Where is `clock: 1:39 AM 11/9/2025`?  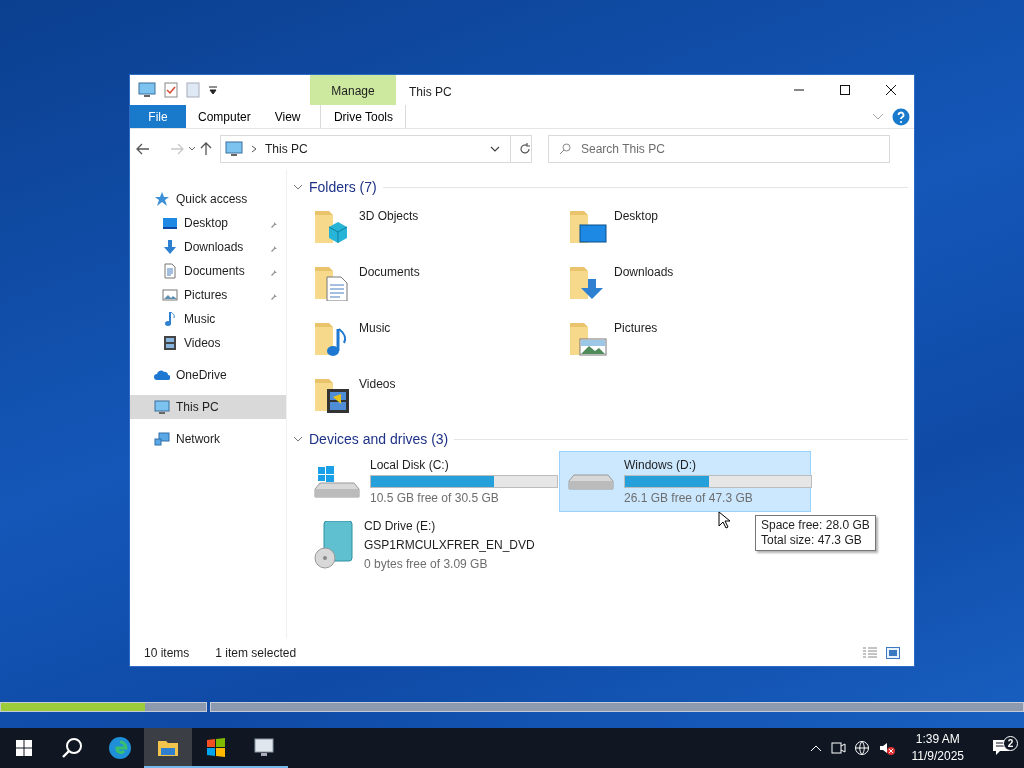
clock: 1:39 AM 11/9/2025 is located at coordinates (937, 748).